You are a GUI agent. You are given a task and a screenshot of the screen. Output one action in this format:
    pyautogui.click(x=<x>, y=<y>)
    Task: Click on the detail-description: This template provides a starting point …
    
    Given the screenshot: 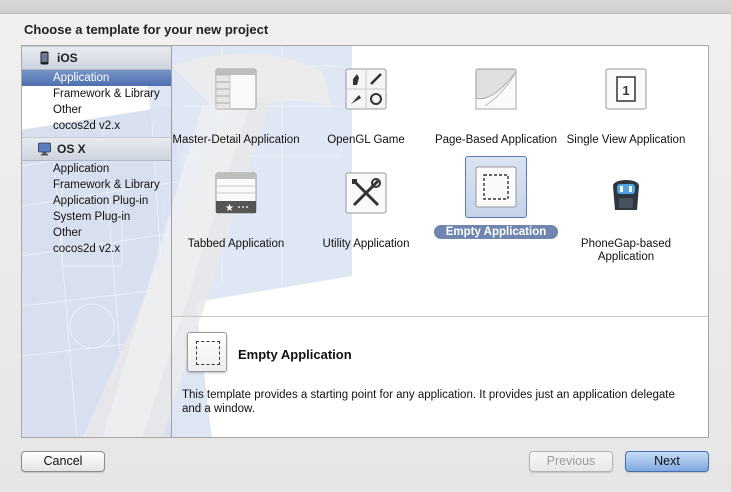 What is the action you would take?
    pyautogui.click(x=428, y=402)
    